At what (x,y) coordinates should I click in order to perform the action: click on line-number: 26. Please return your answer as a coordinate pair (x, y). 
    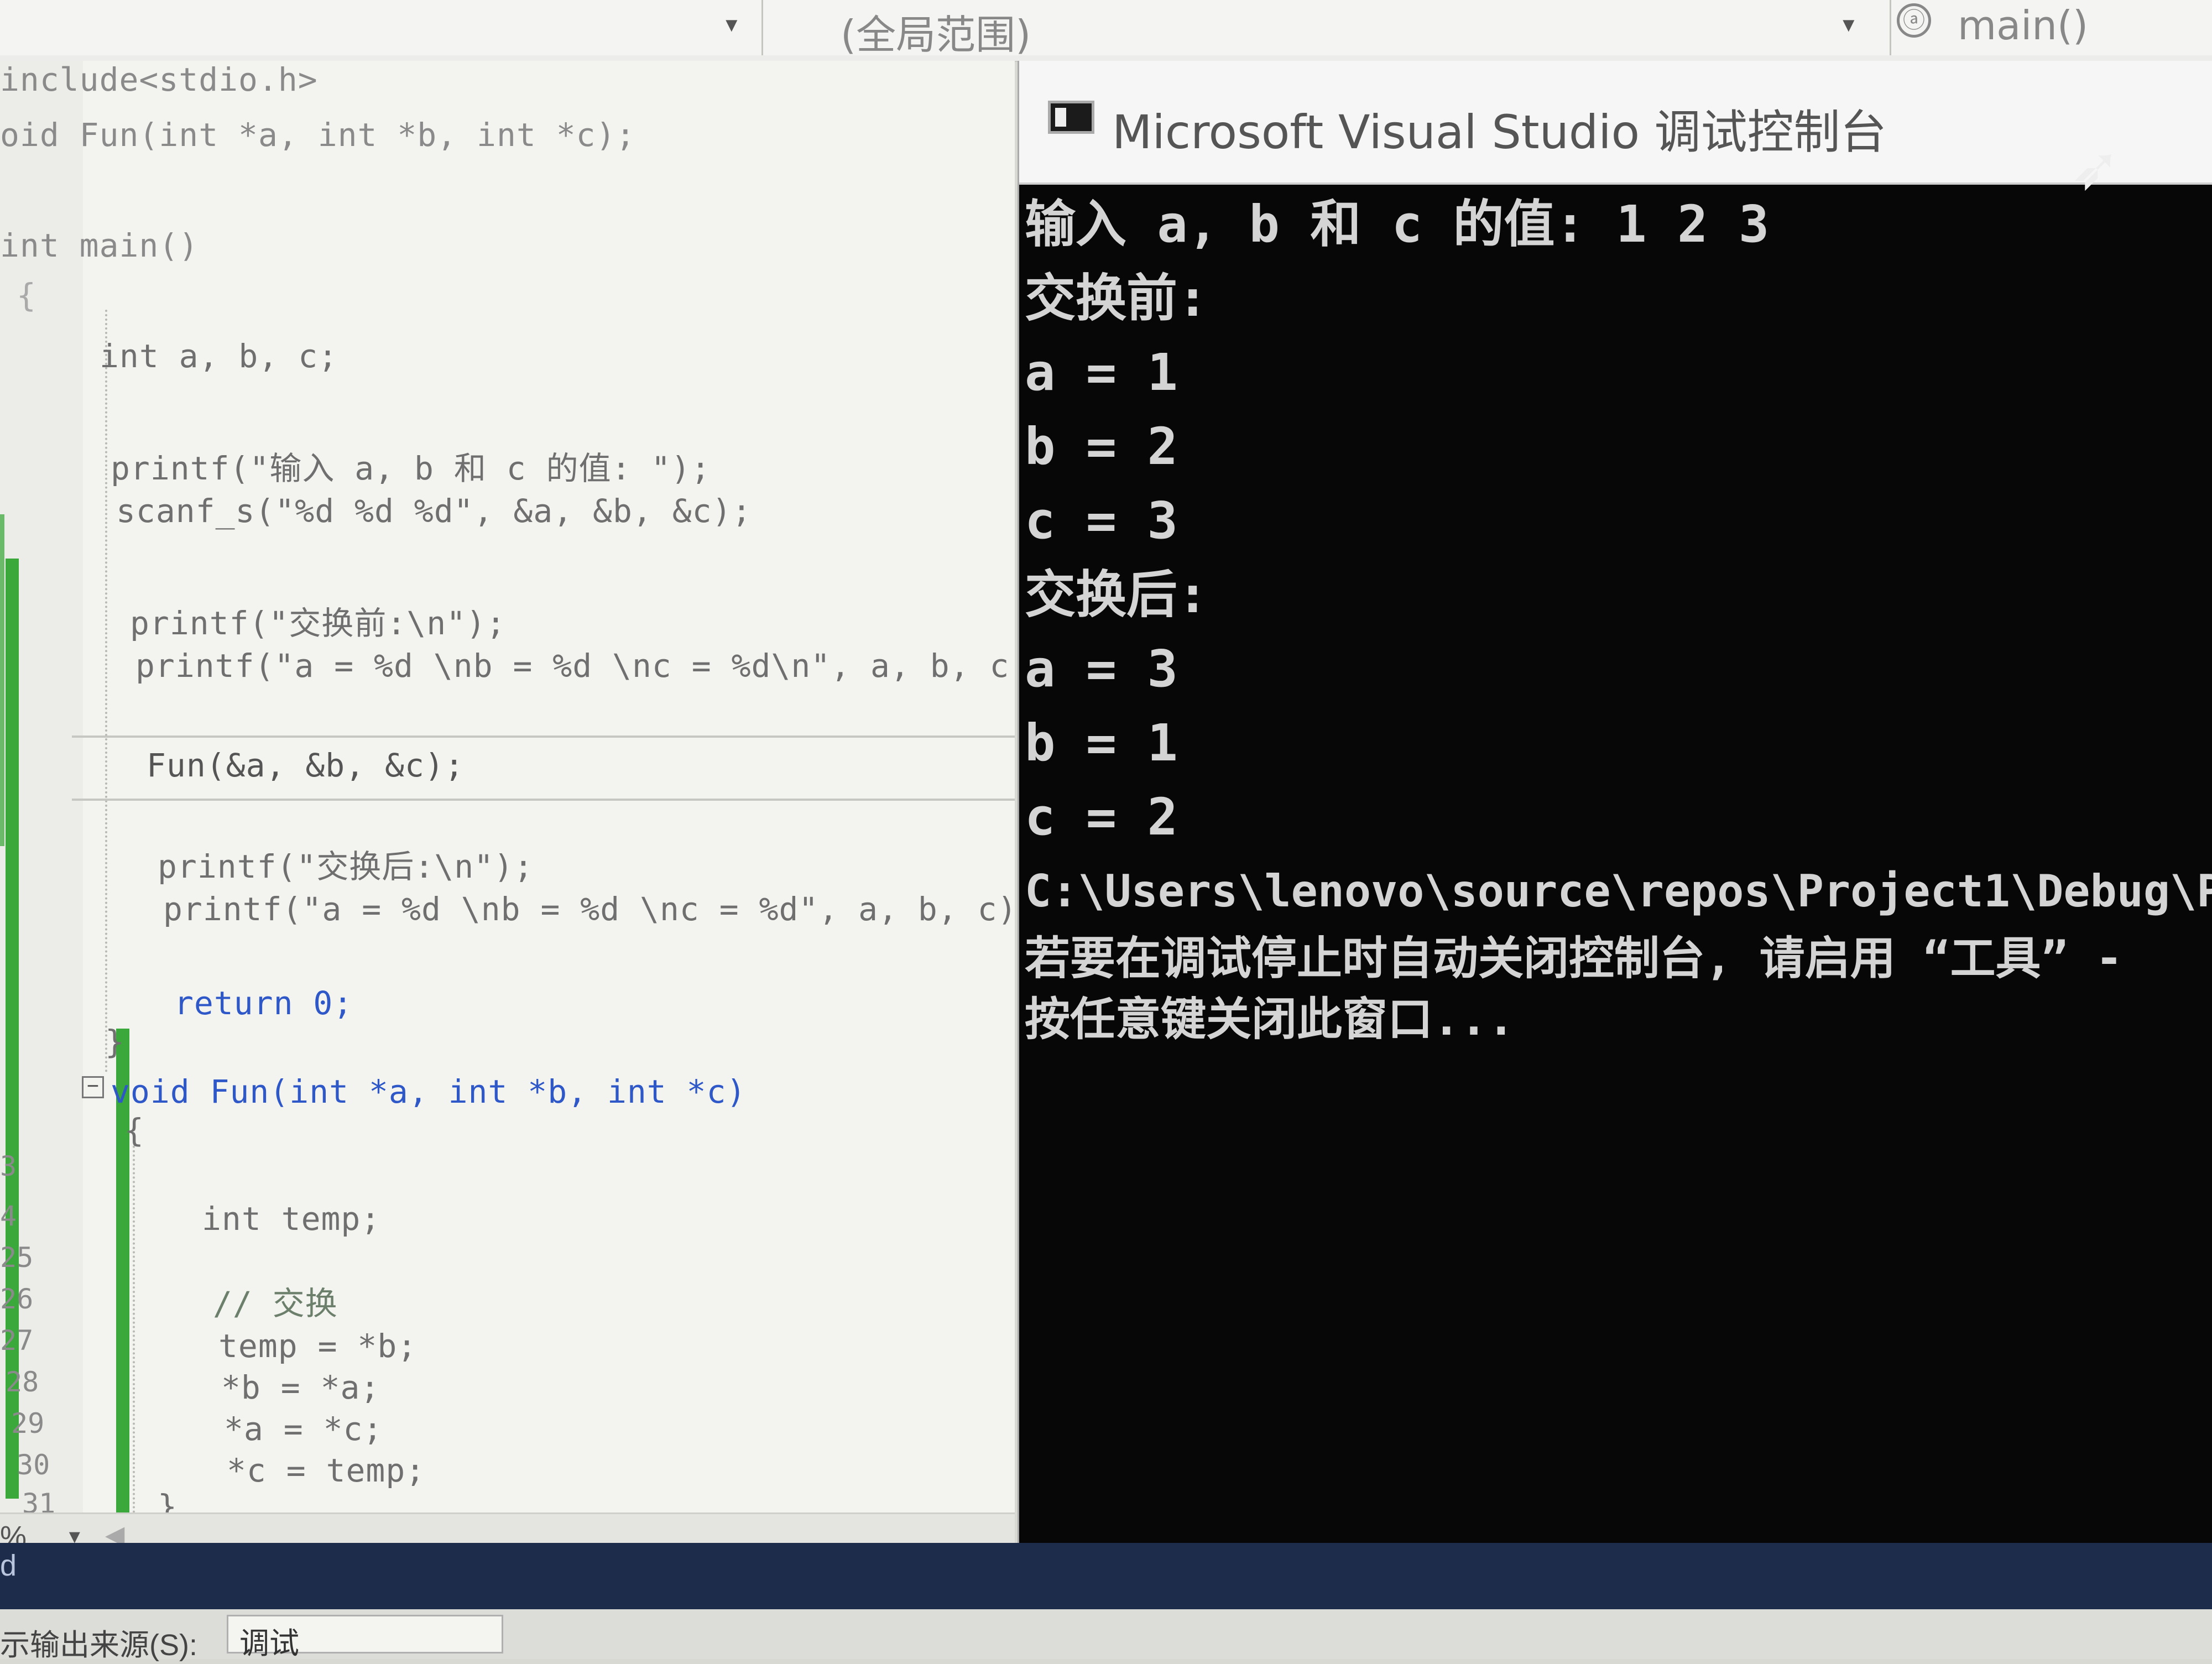
    Looking at the image, I should click on (17, 1299).